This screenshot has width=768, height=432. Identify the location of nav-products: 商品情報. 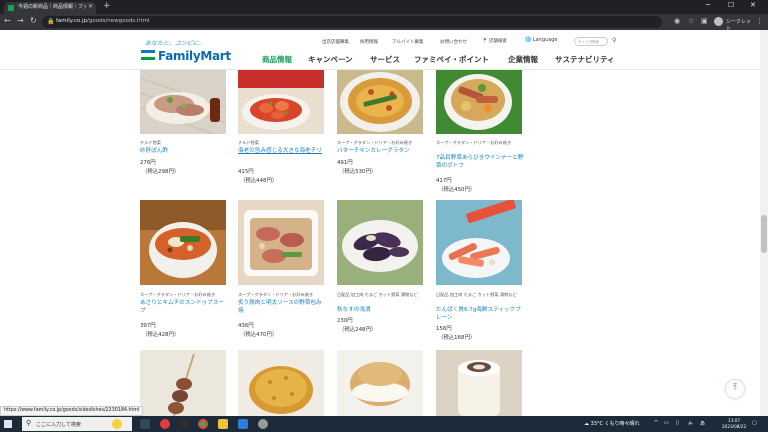
(277, 59).